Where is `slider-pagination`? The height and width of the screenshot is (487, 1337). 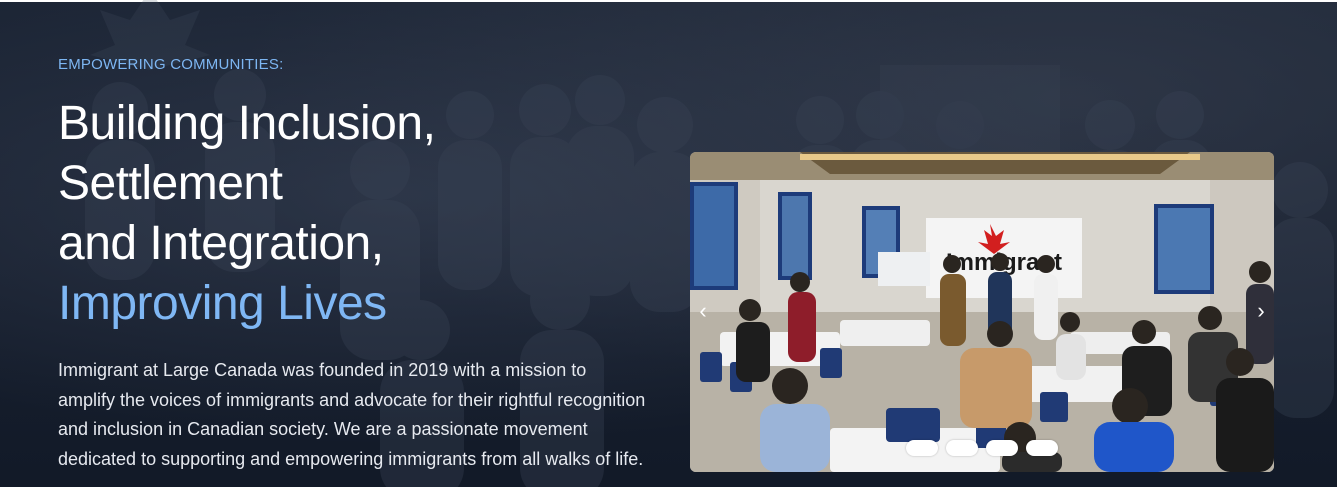 slider-pagination is located at coordinates (982, 448).